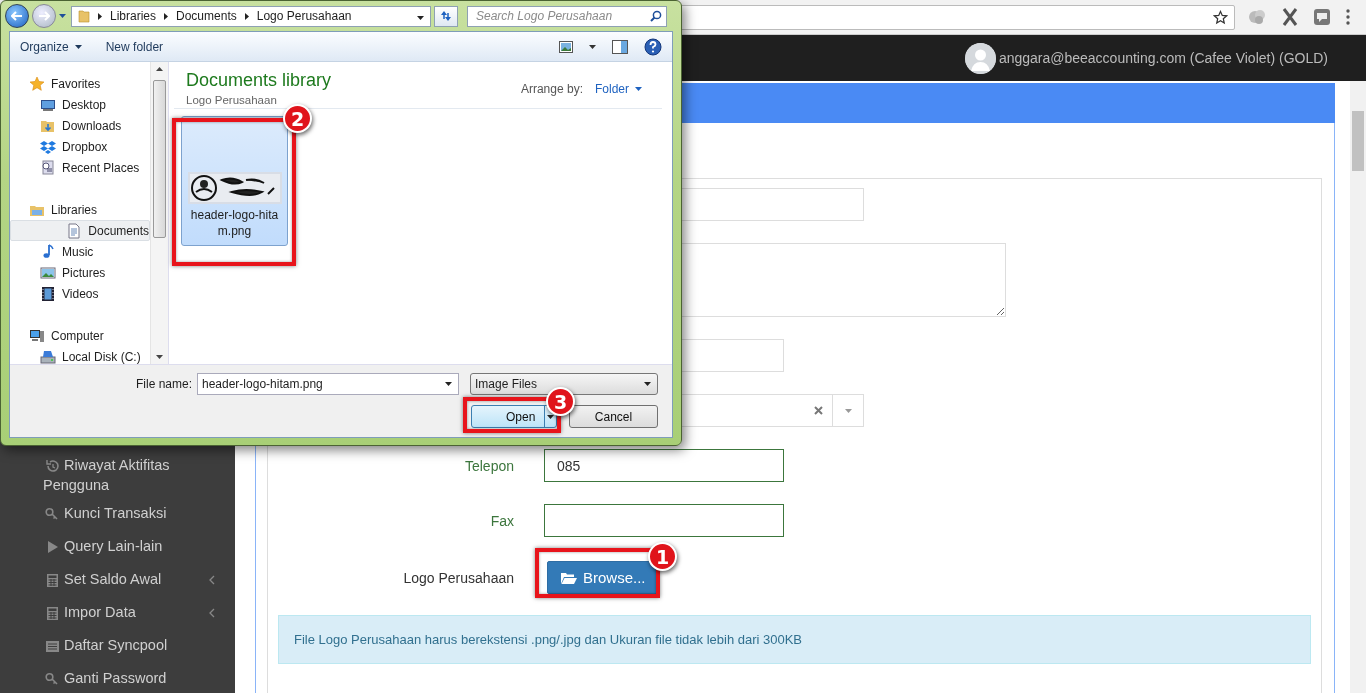 This screenshot has width=1366, height=693. I want to click on info-message: File Logo Perusahaan harus berekstensi .png/.jpg dan Ukuran file tidak lebih dari 300KB, so click(794, 639).